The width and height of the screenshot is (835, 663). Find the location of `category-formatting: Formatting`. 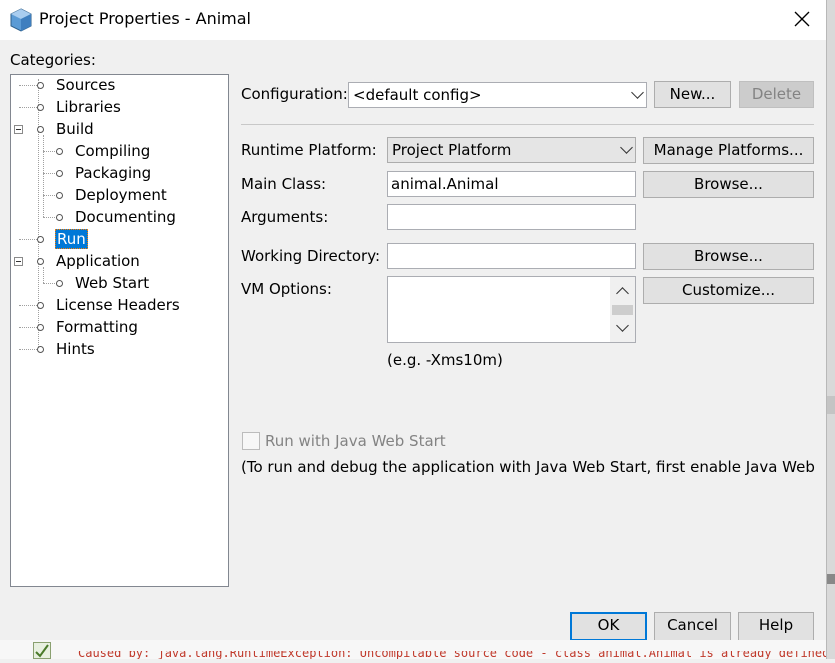

category-formatting: Formatting is located at coordinates (97, 327).